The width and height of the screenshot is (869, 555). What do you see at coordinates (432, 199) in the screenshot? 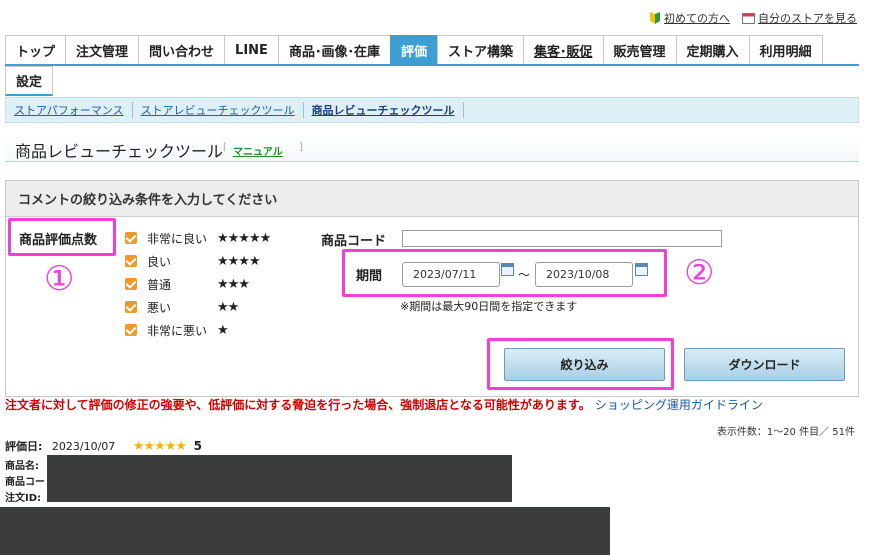
I see `filter-heading: コメントの絞り込み条件を入力してください` at bounding box center [432, 199].